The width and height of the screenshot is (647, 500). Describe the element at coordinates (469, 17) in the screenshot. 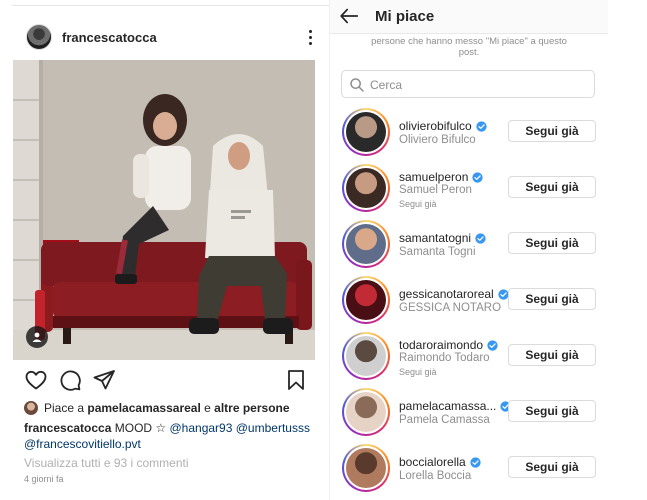

I see `likes-header: Mi piace` at that location.